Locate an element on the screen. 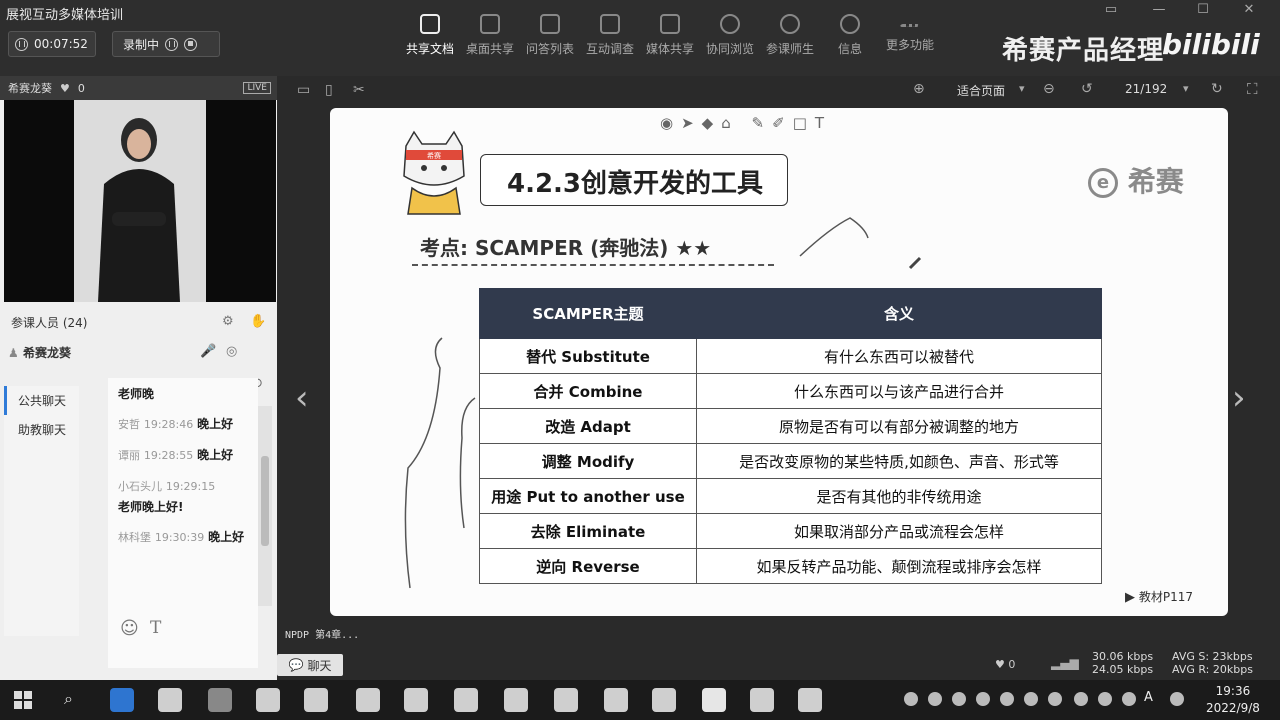  microphone-icon: 🎤 is located at coordinates (208, 351).